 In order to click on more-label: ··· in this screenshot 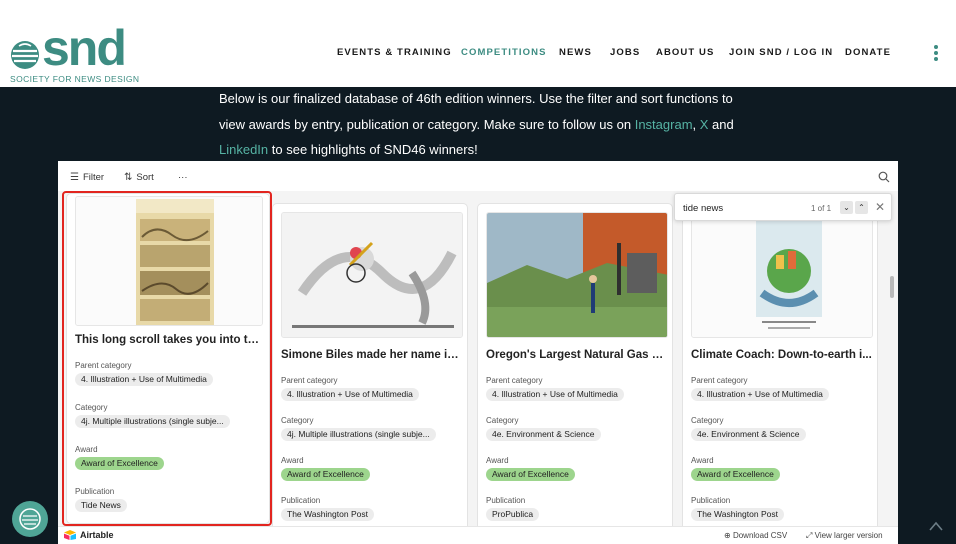, I will do `click(183, 177)`.